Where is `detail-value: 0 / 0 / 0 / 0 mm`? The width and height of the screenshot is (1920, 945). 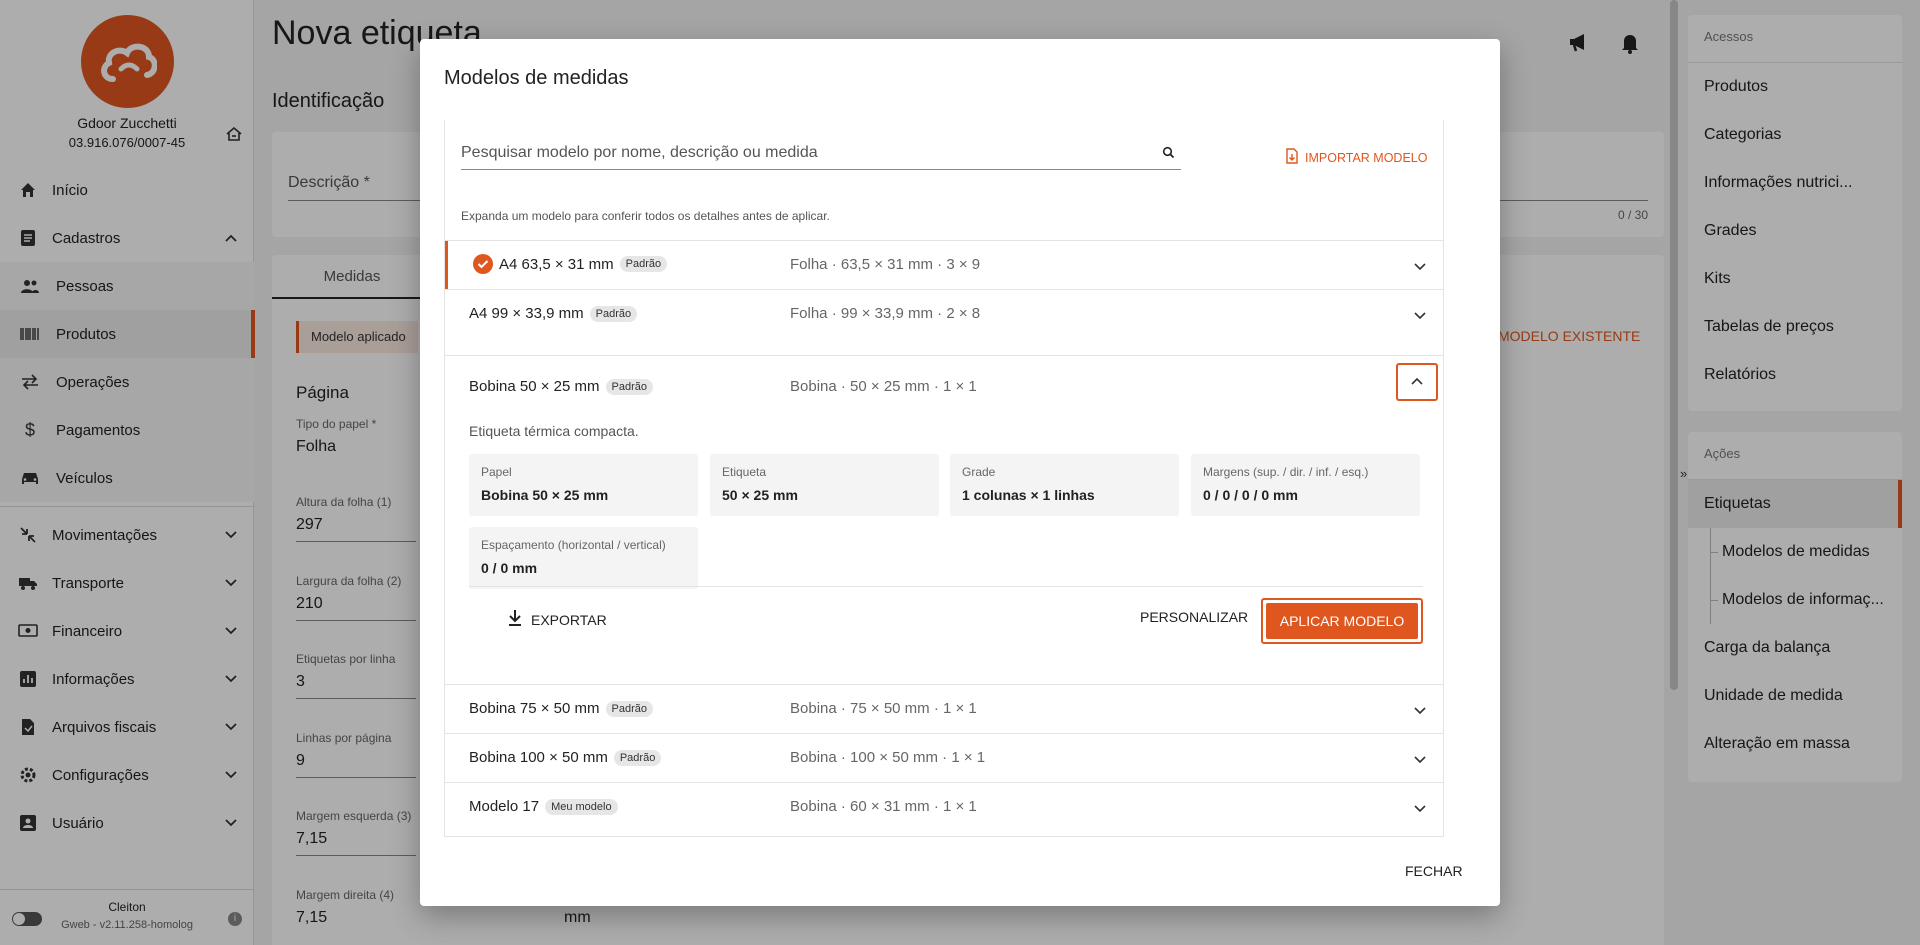 detail-value: 0 / 0 / 0 / 0 mm is located at coordinates (1250, 495).